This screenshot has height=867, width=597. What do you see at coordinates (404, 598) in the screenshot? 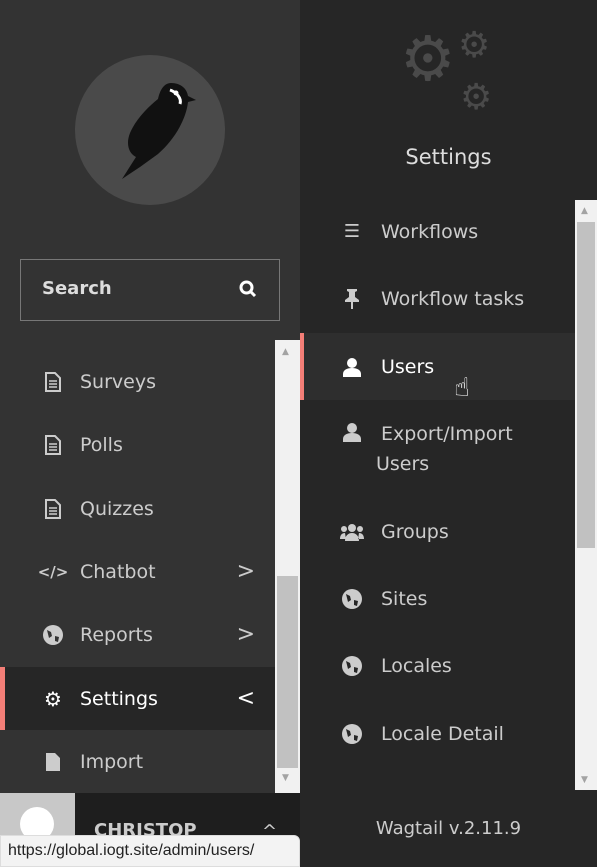
I see `item-label: Sites` at bounding box center [404, 598].